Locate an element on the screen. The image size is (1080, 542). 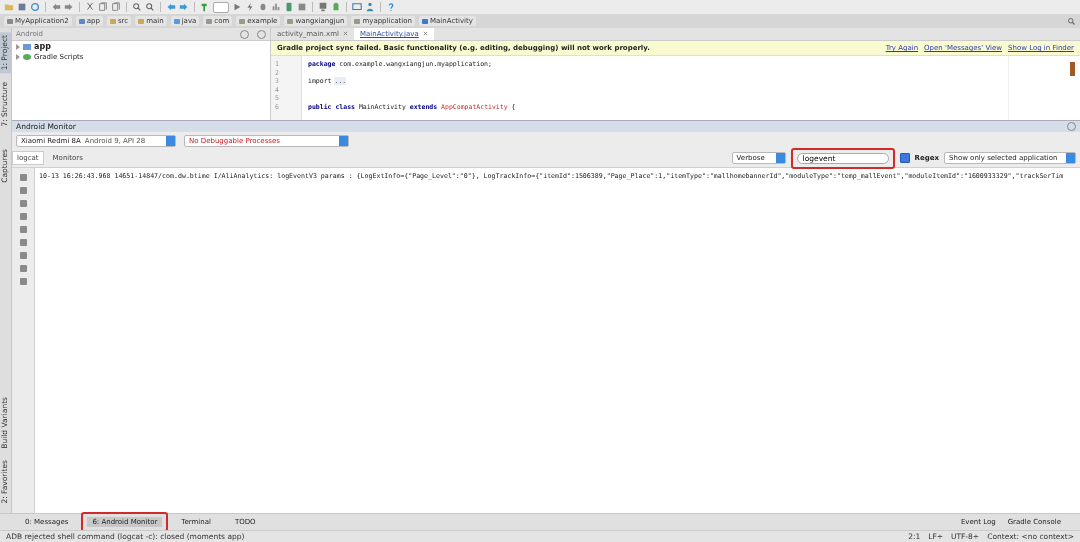
error-marker-icon is located at coordinates (1072, 69).